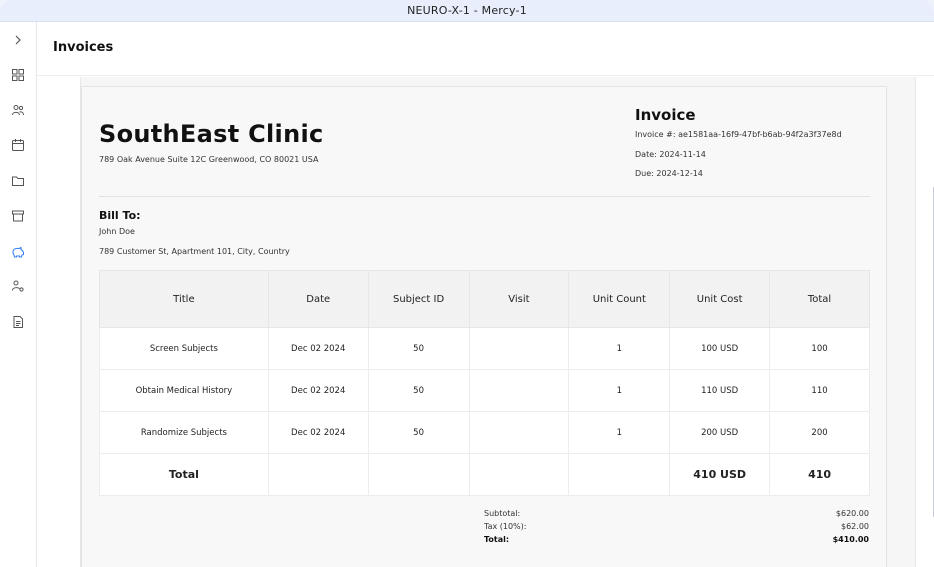 The image size is (934, 567). I want to click on total-label: Total, so click(184, 474).